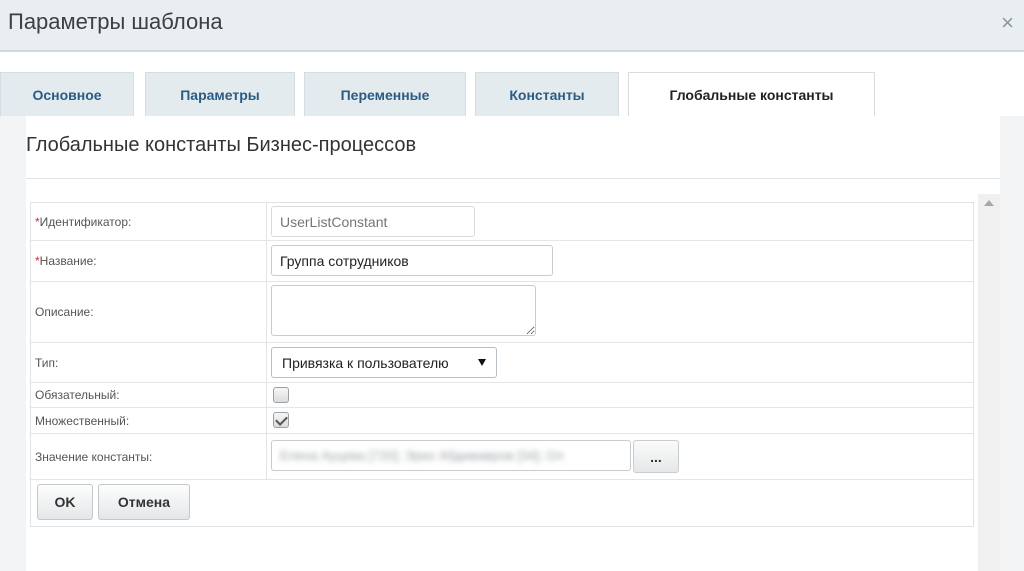 The image size is (1024, 571). Describe the element at coordinates (67, 94) in the screenshot. I see `tab-main: Основное` at that location.